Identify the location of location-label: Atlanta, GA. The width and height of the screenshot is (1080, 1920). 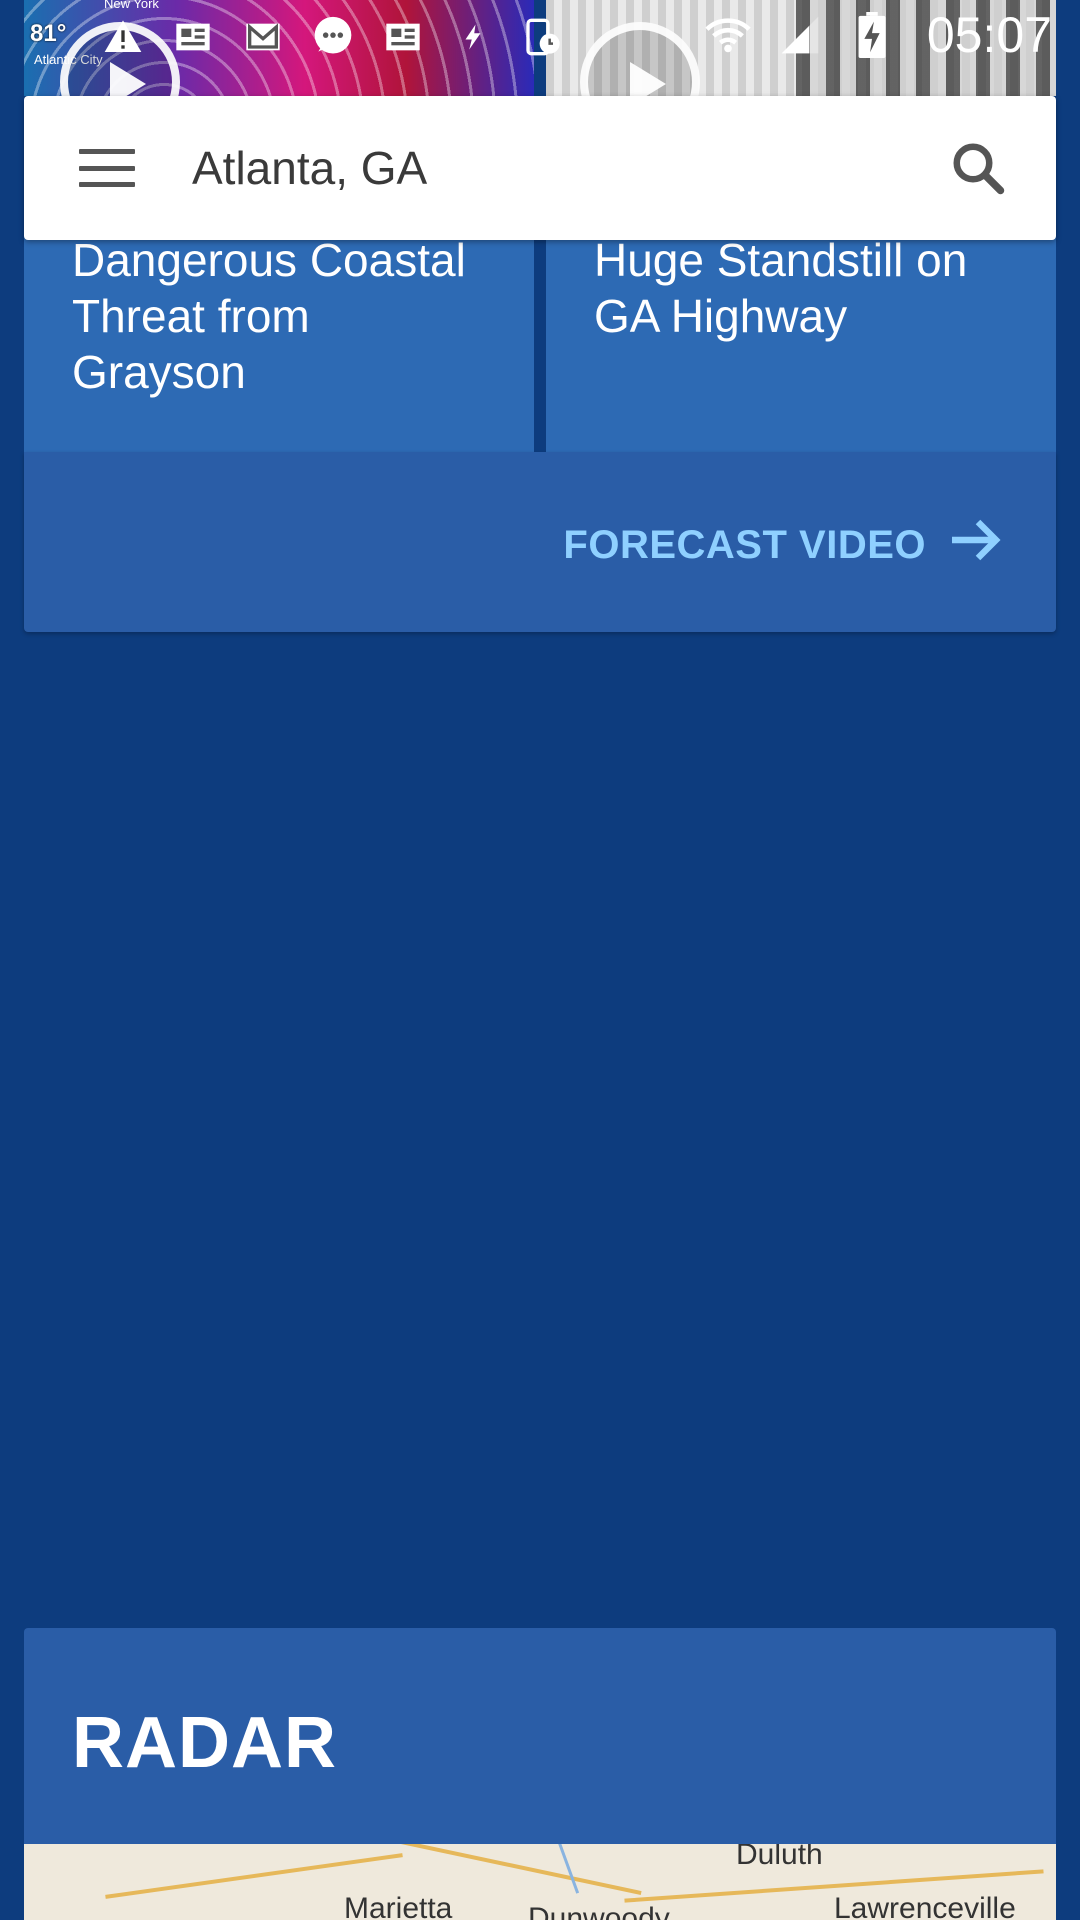
(555, 168).